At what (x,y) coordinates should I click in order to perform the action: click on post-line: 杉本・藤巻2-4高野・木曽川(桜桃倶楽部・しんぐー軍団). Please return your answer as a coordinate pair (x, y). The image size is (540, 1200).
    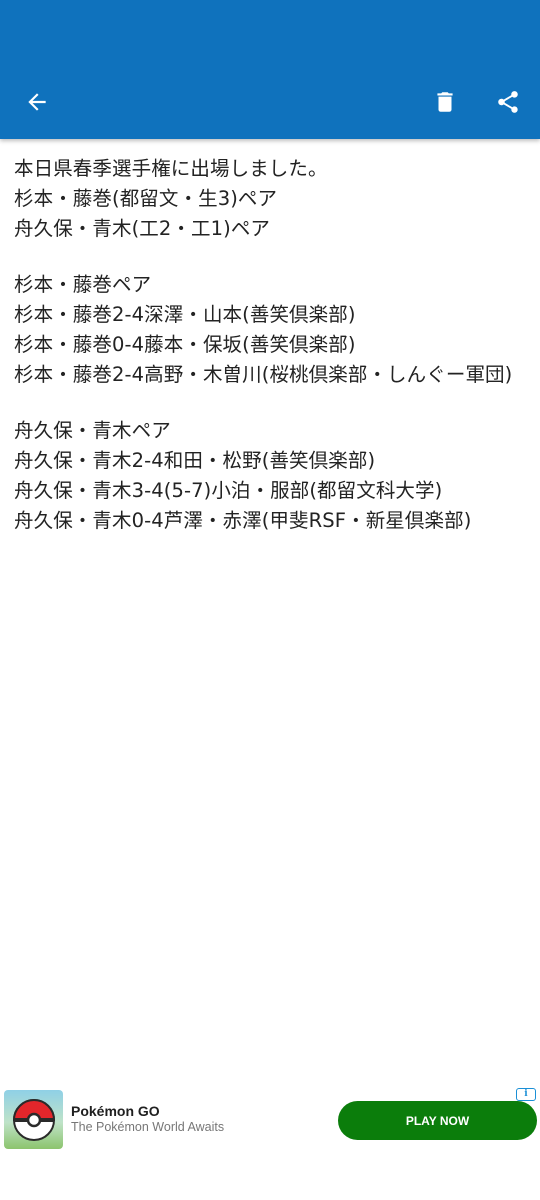
    Looking at the image, I should click on (263, 374).